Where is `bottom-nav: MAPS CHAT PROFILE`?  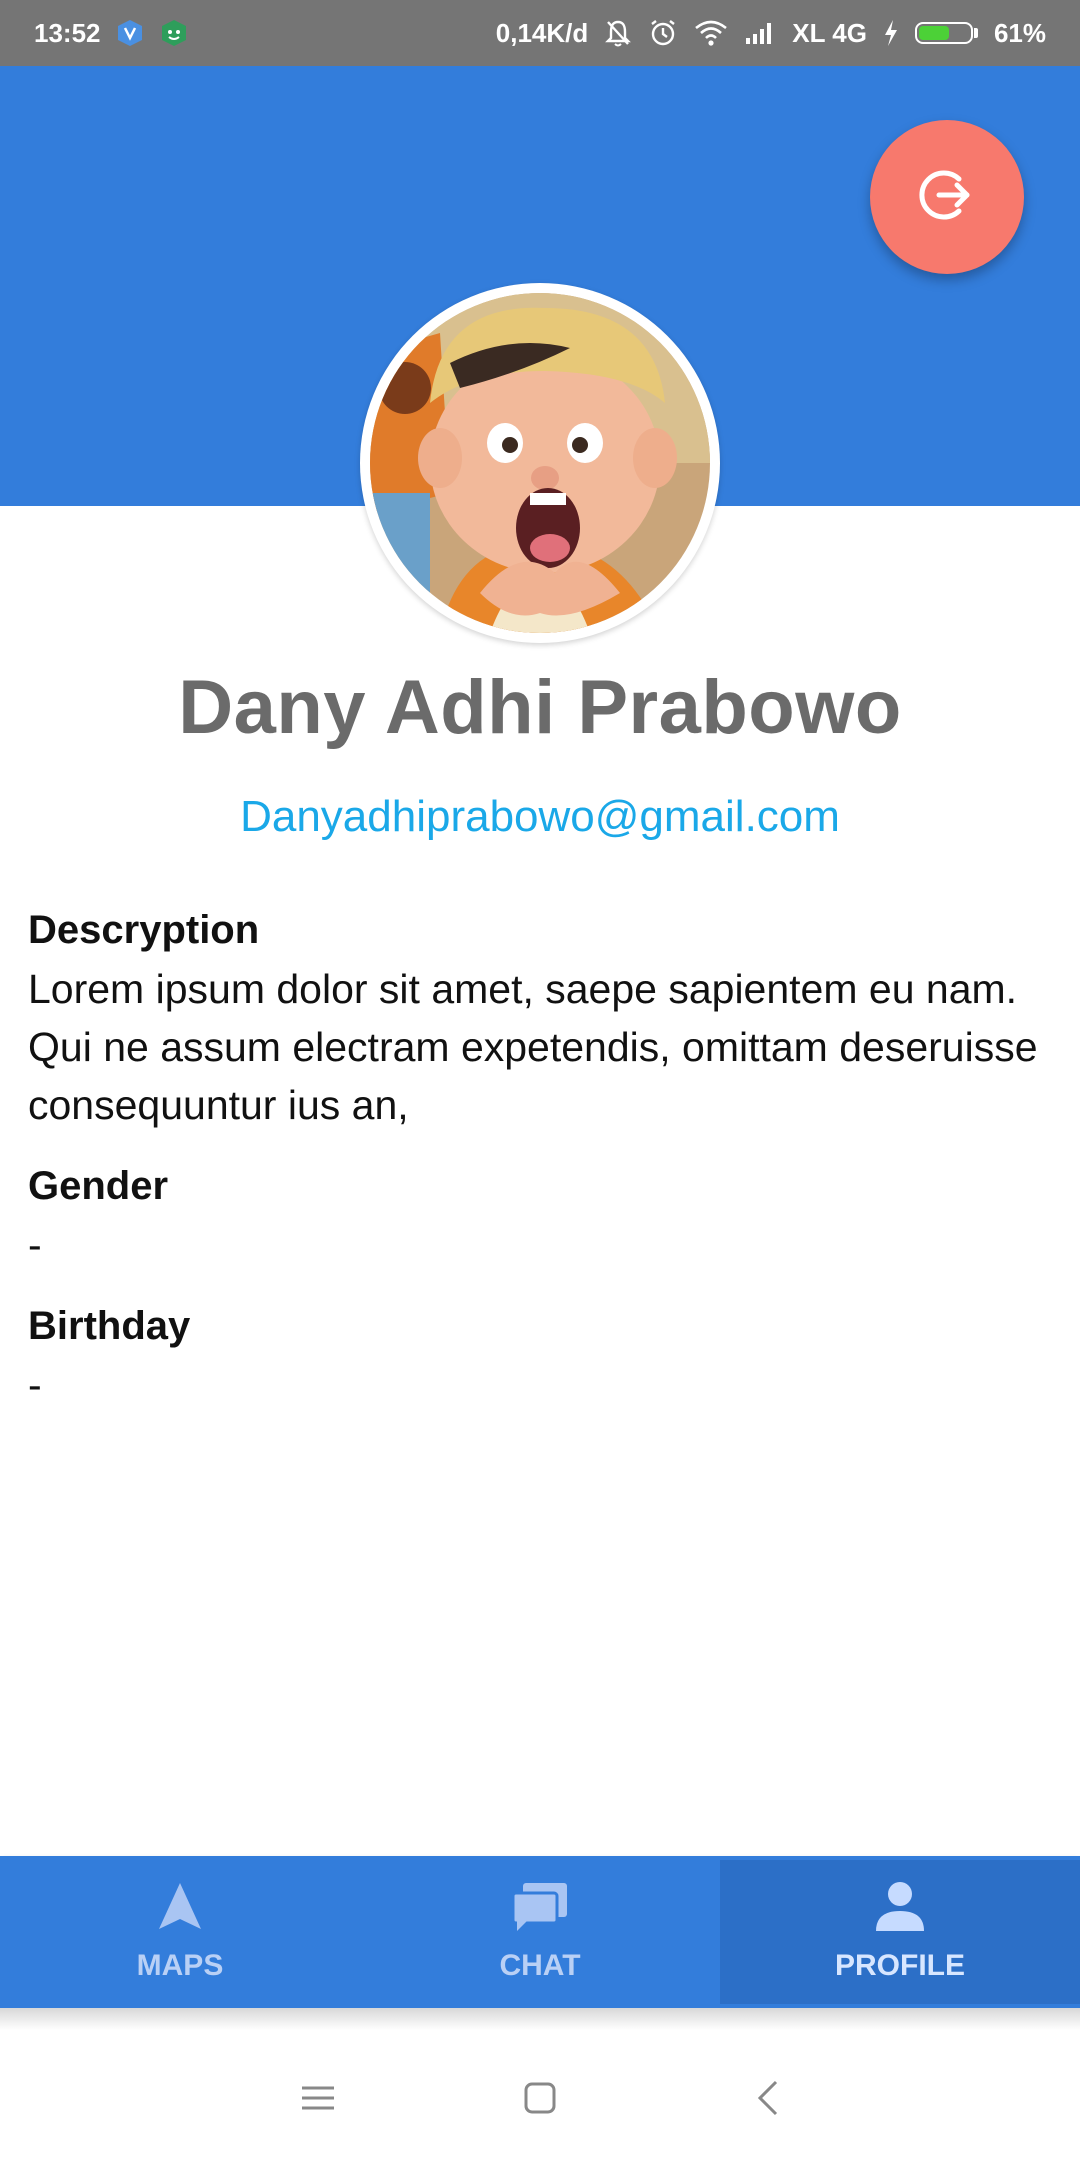 bottom-nav: MAPS CHAT PROFILE is located at coordinates (540, 1932).